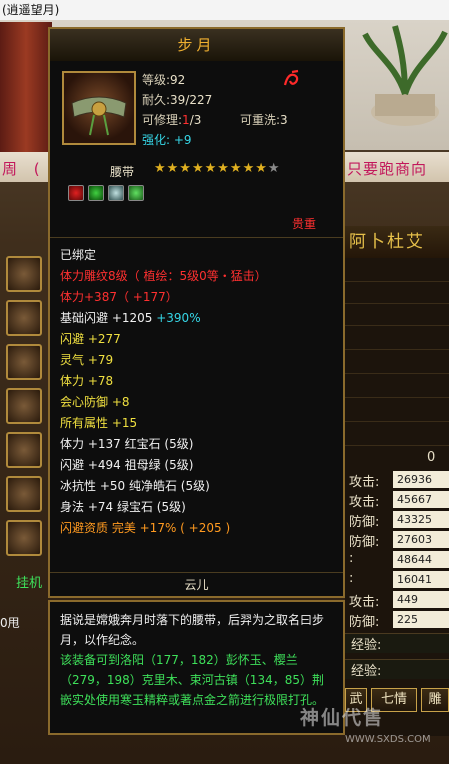  Describe the element at coordinates (211, 168) in the screenshot. I see `stars-filled: ★★★★★★★★★` at that location.